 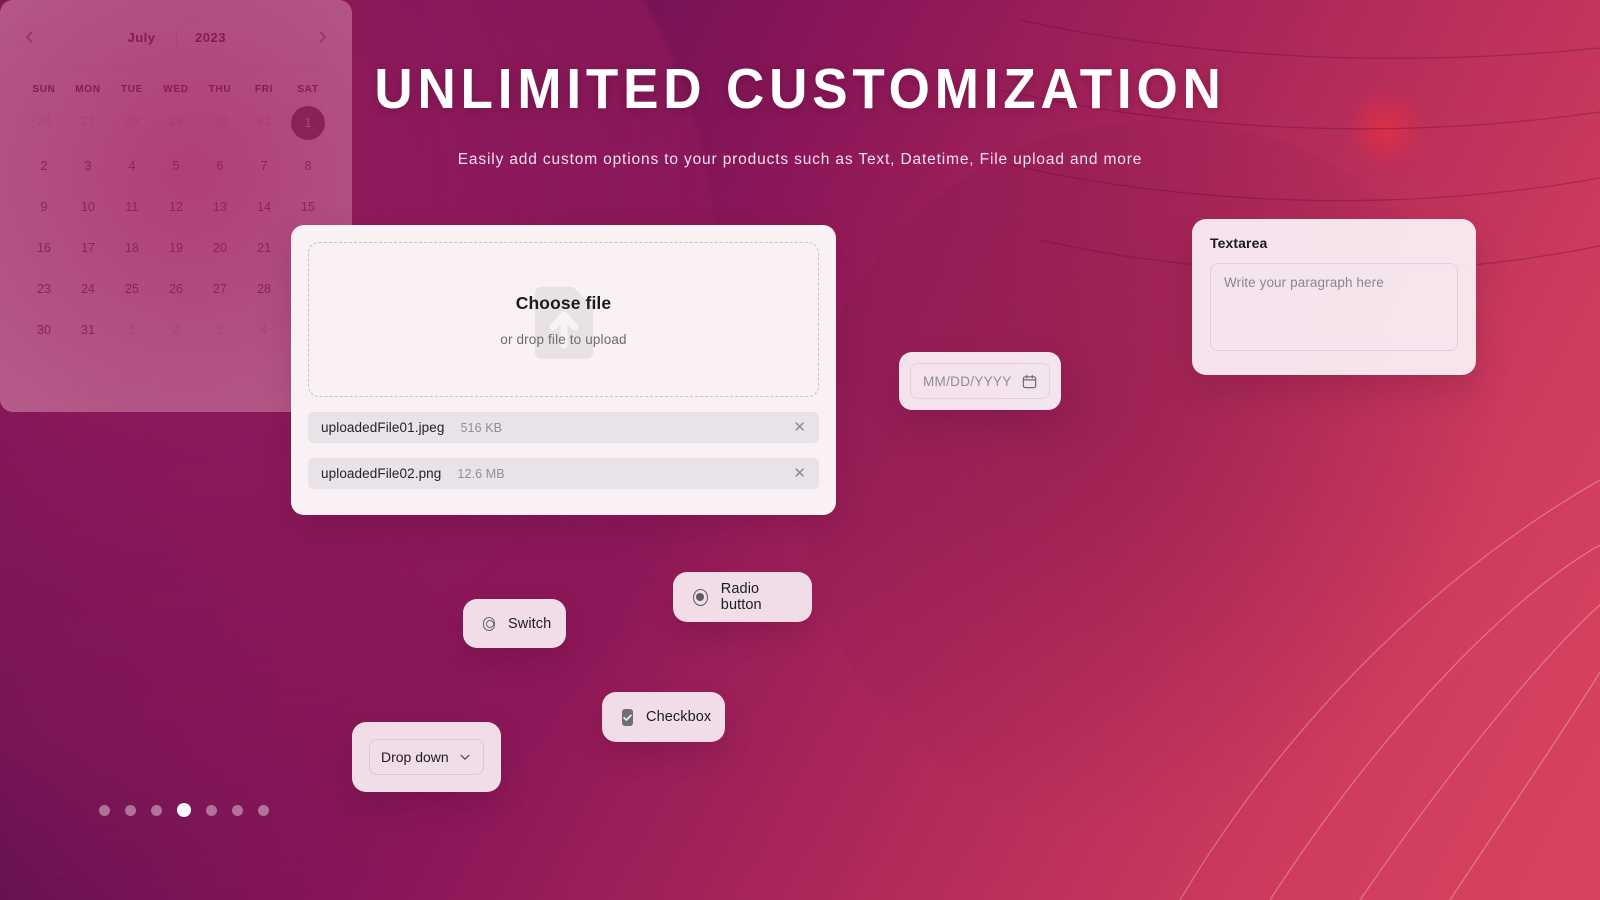 I want to click on file-size: 516 KB, so click(x=481, y=427).